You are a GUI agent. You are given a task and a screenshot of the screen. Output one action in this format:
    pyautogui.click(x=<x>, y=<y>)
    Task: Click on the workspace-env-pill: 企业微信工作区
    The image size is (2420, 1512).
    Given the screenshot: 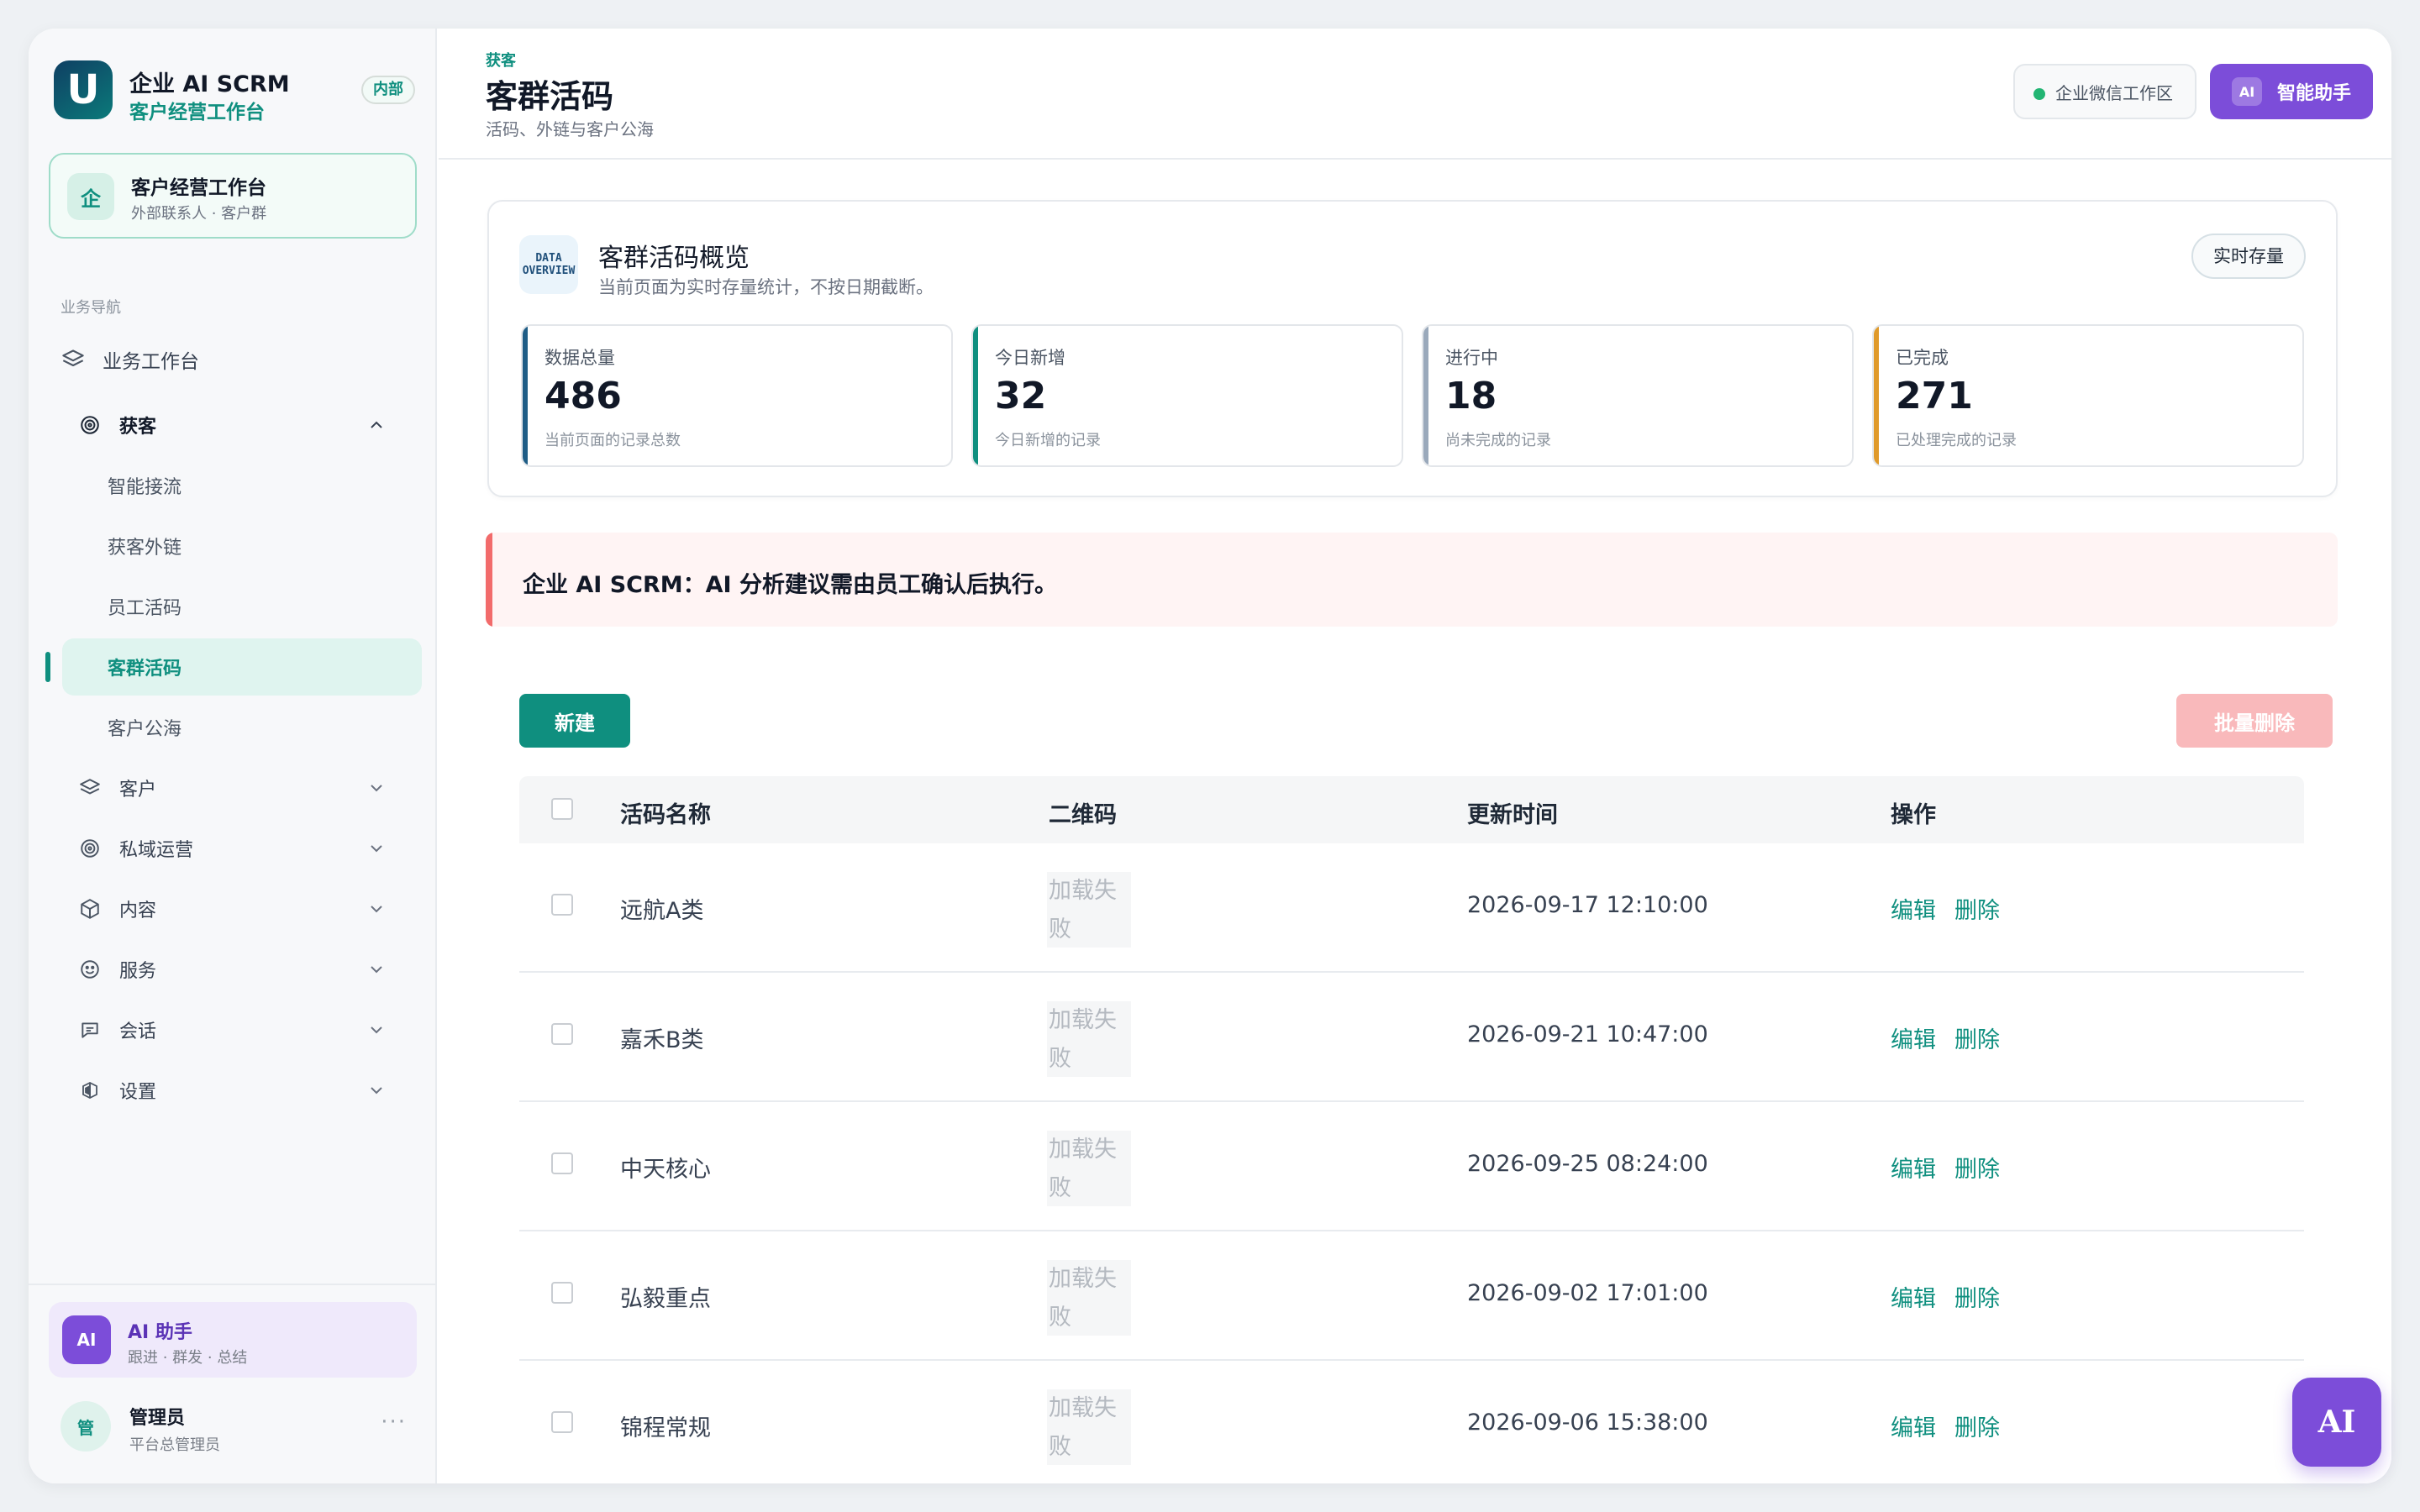 What is the action you would take?
    pyautogui.click(x=2104, y=91)
    